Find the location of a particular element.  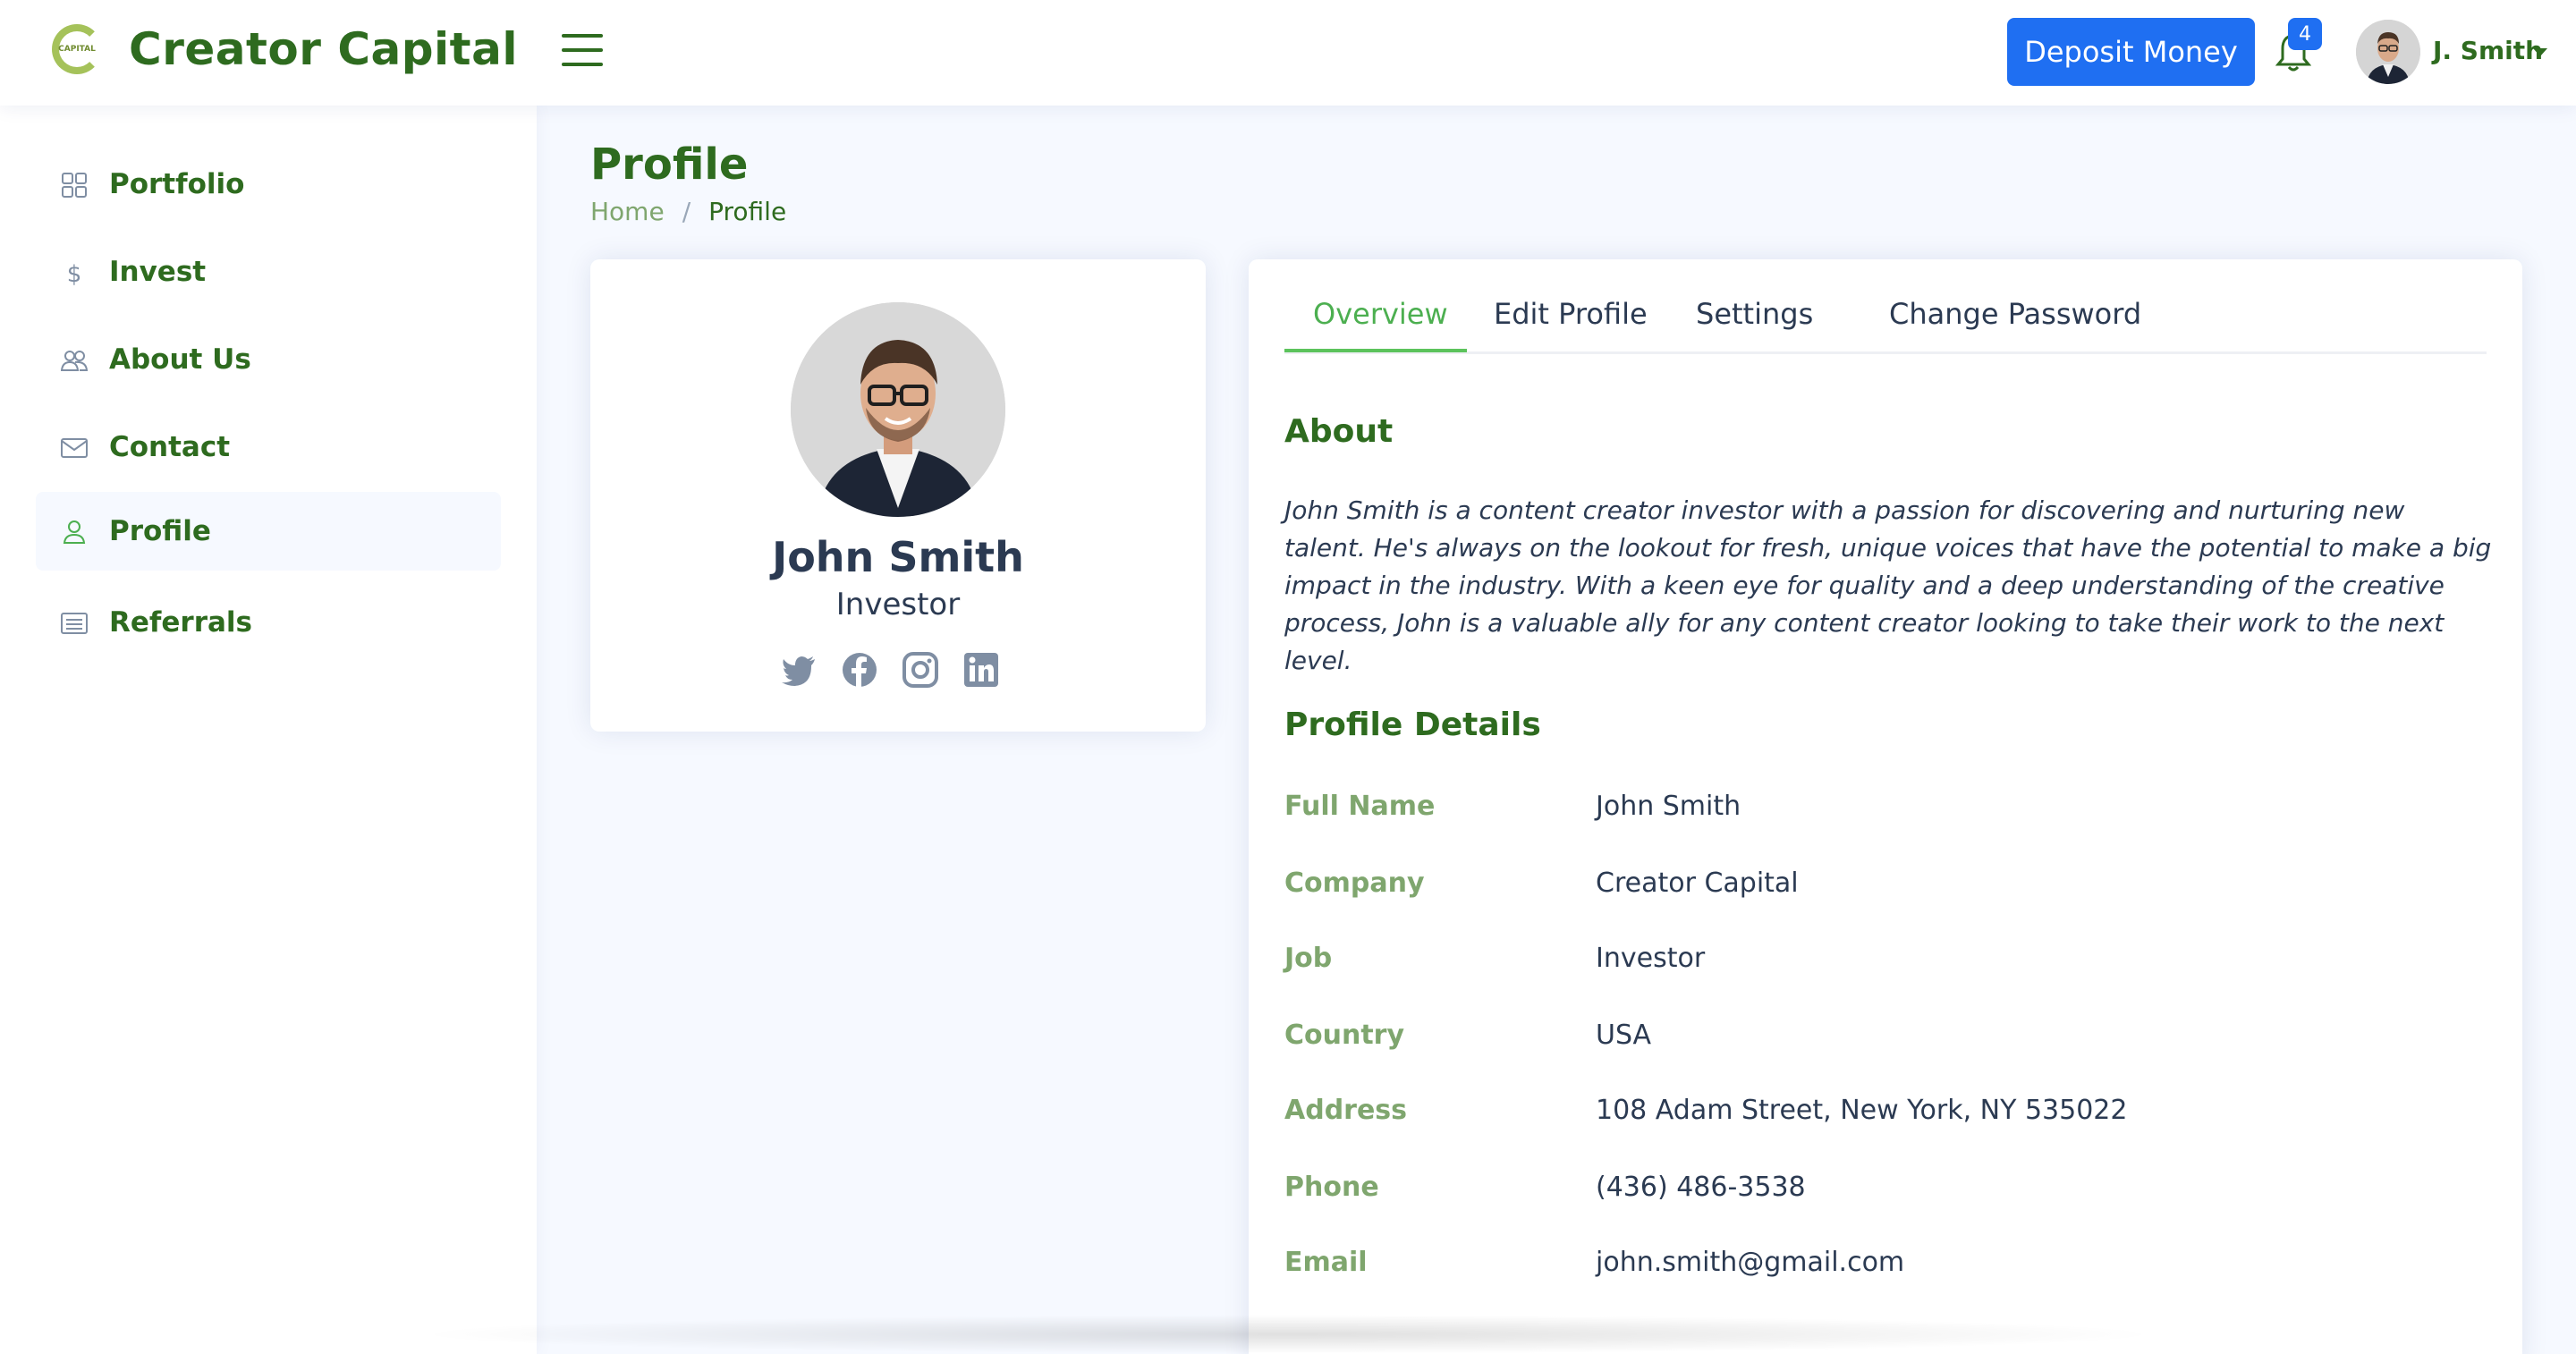

profile-photo is located at coordinates (898, 409).